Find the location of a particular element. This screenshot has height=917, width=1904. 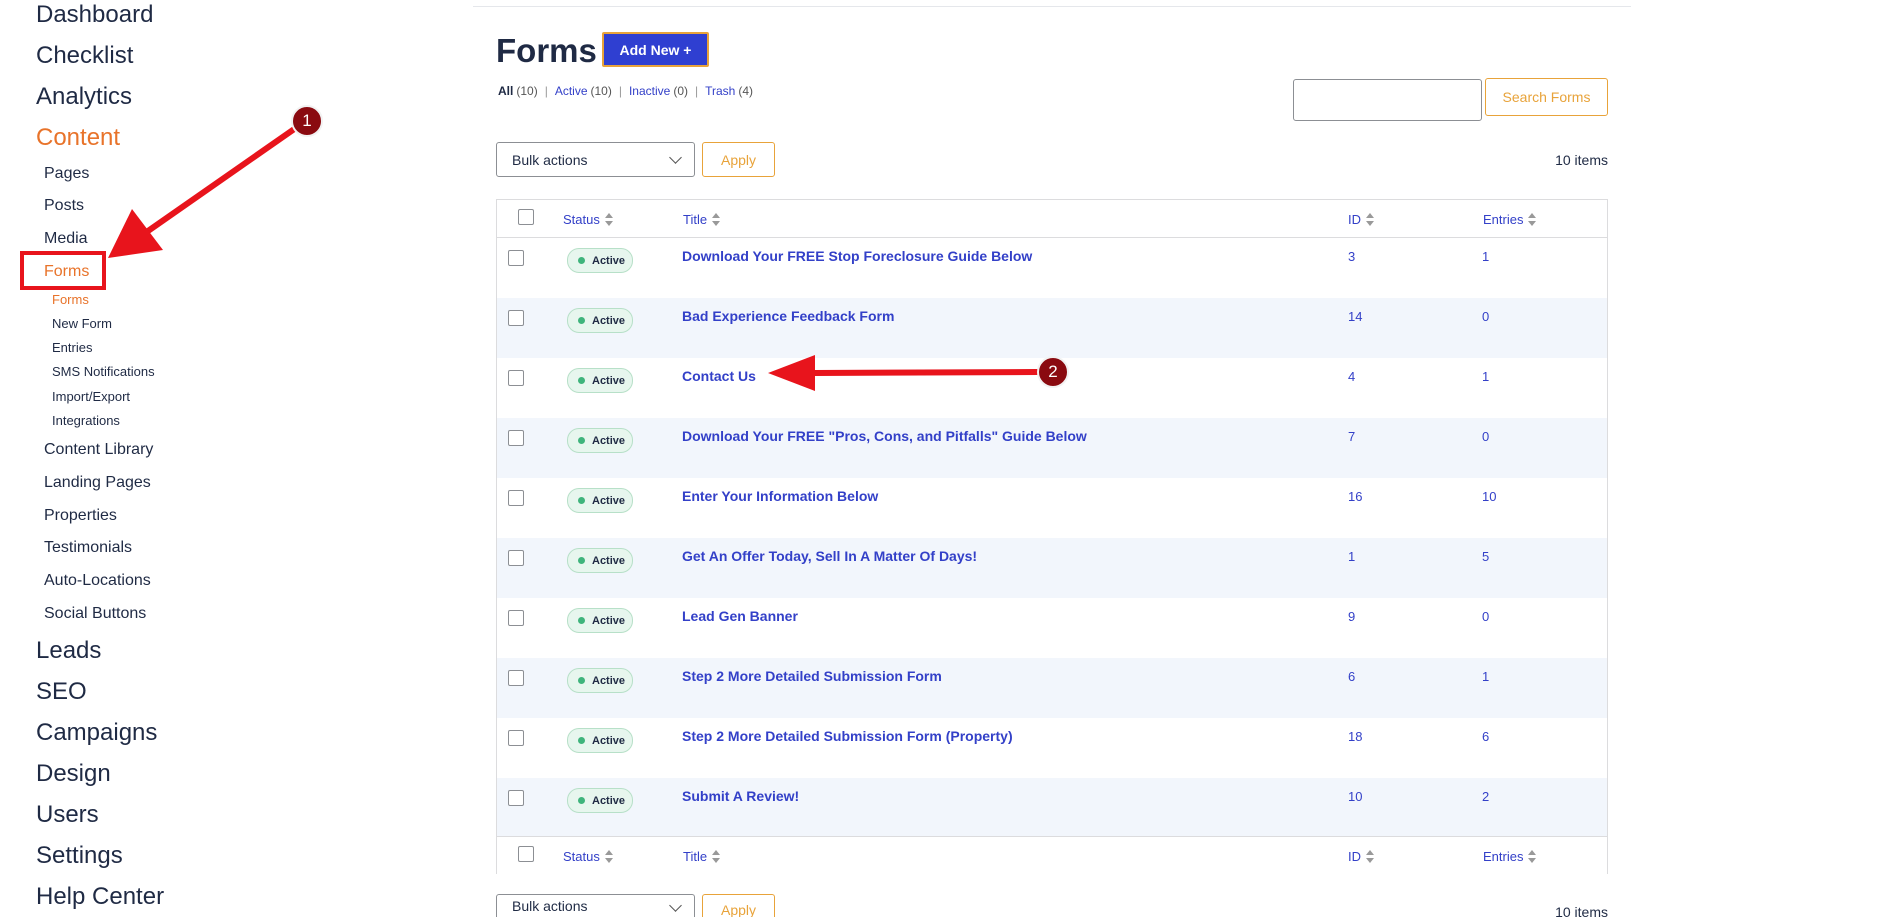

form-id: 1 is located at coordinates (1352, 556).